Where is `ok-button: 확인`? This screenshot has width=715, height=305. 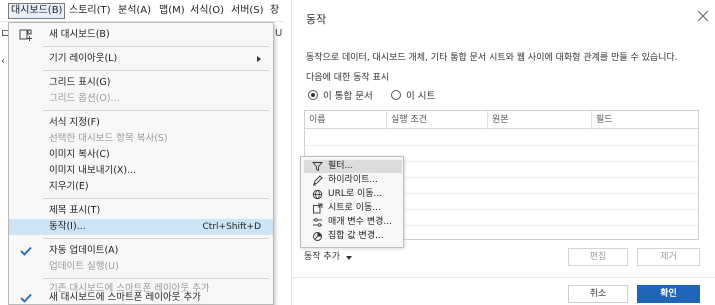
ok-button: 확인 is located at coordinates (668, 294).